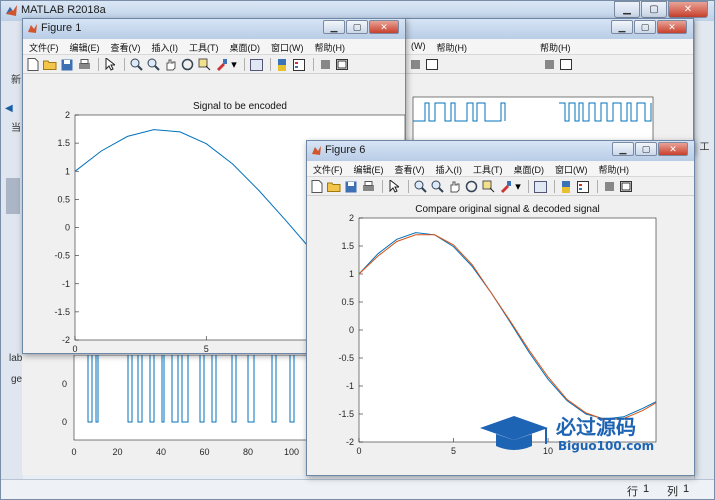 The width and height of the screenshot is (715, 500). Describe the element at coordinates (185, 452) in the screenshot. I see `binary-x-tick-group: 0 20 40 60 80 100` at that location.